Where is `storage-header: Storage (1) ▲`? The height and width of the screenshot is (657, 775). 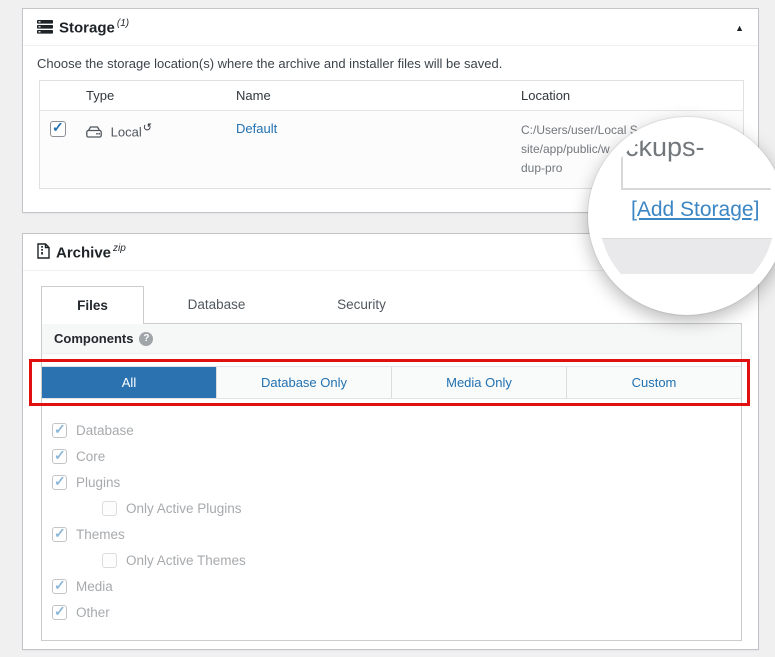 storage-header: Storage (1) ▲ is located at coordinates (390, 27).